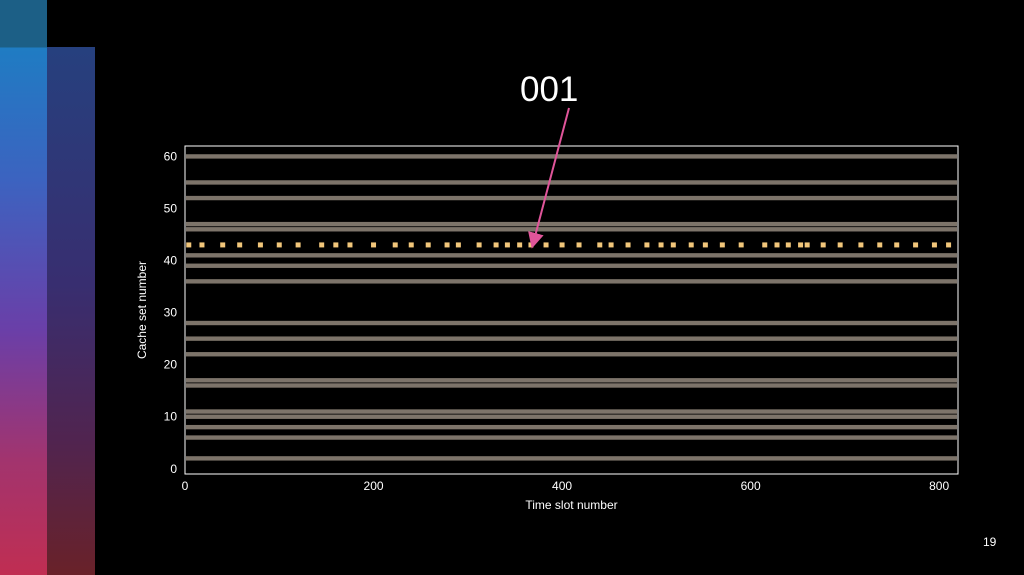 This screenshot has height=575, width=1024. Describe the element at coordinates (171, 365) in the screenshot. I see `y-tick-label: 20` at that location.